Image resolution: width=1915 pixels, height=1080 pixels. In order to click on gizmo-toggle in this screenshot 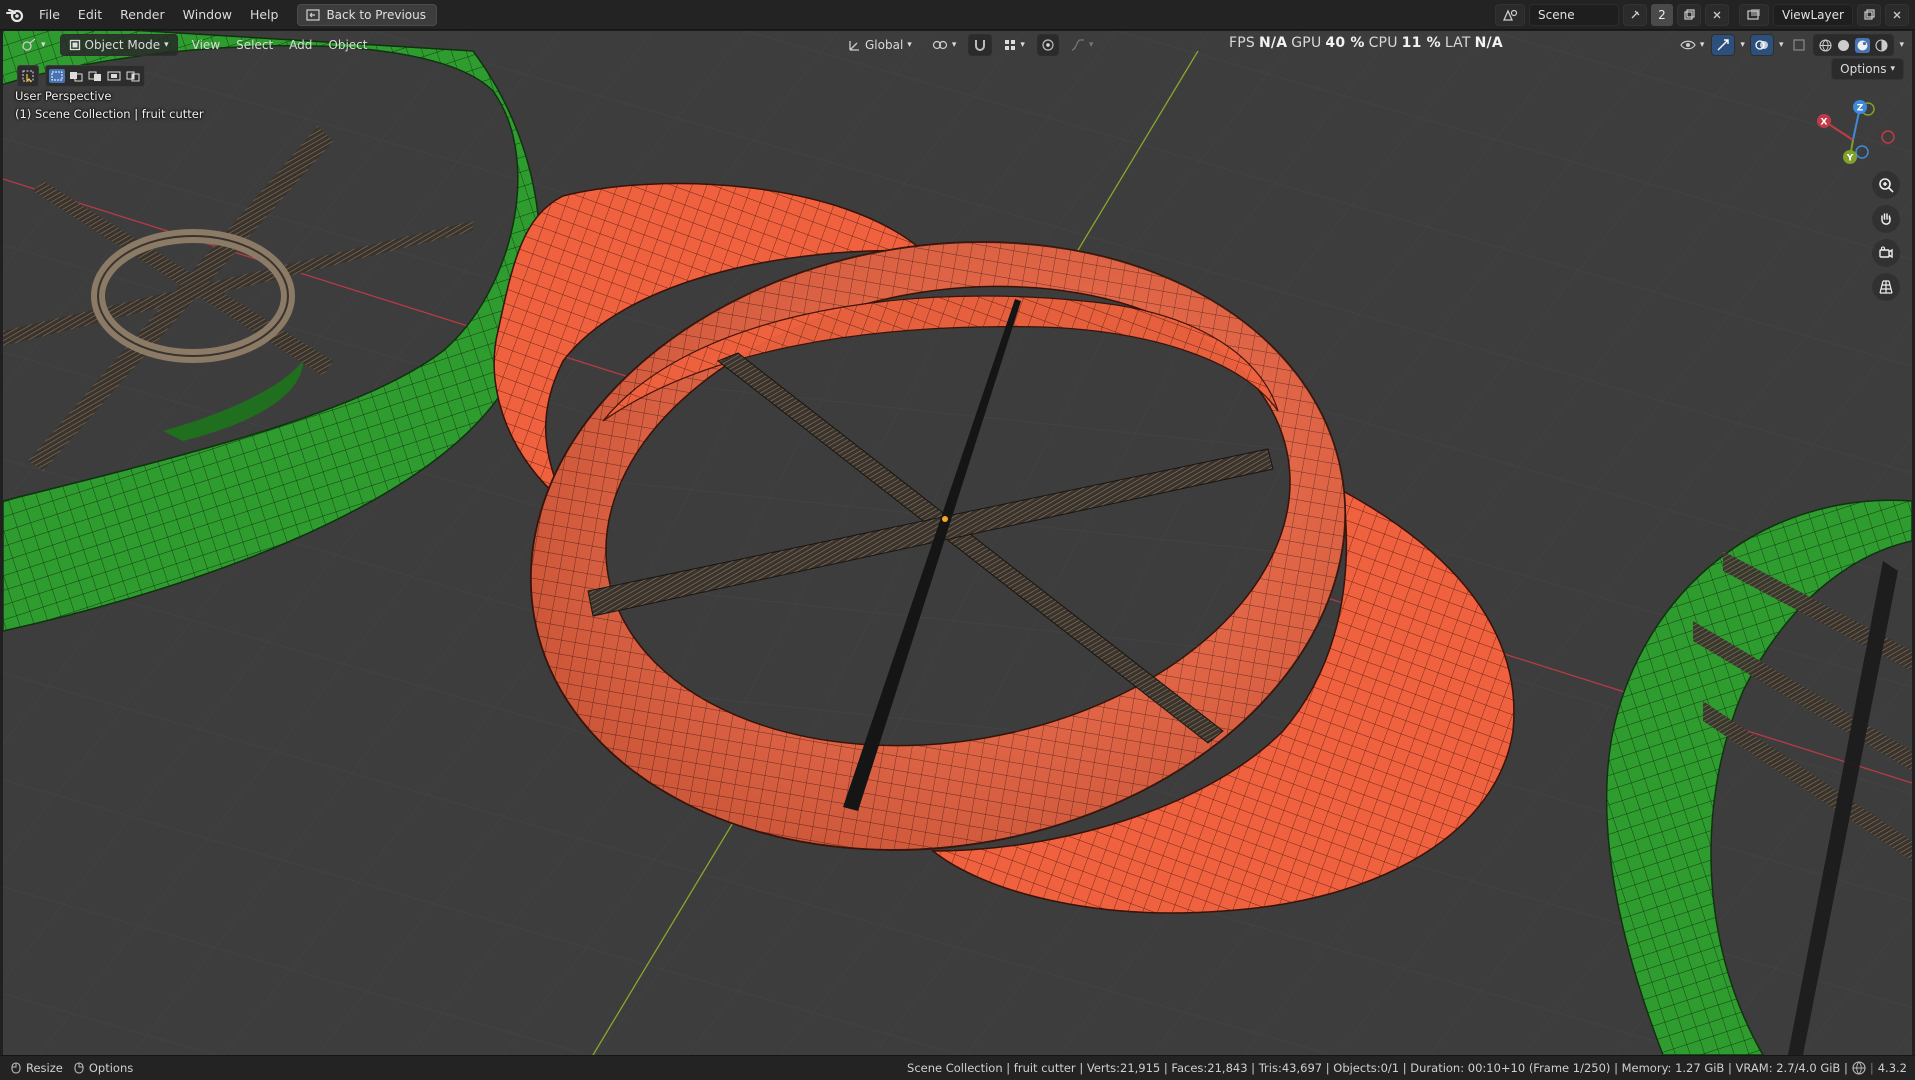, I will do `click(1723, 45)`.